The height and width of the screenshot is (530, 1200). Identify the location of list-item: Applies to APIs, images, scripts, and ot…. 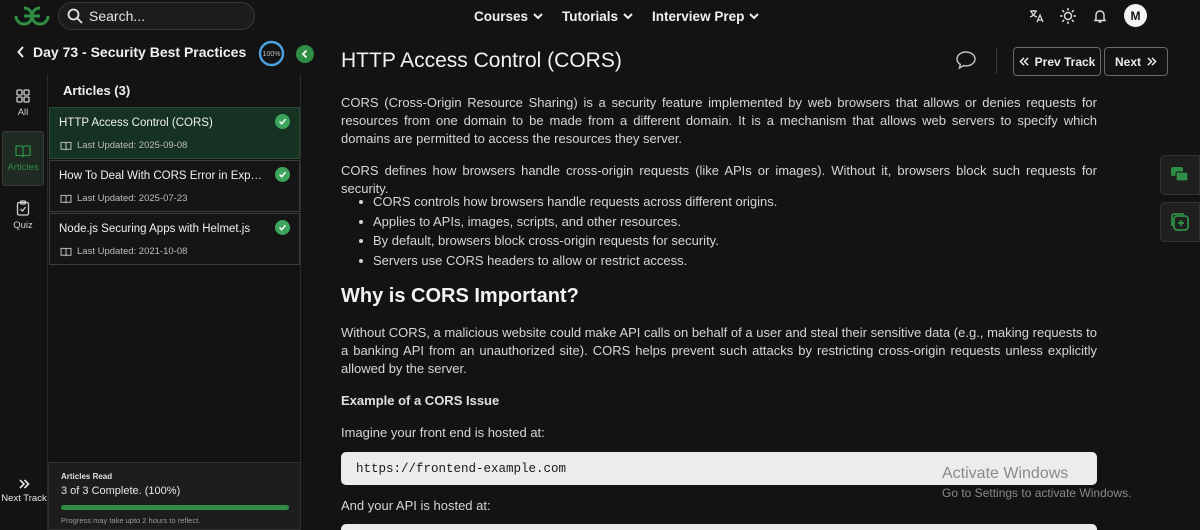
(567, 222).